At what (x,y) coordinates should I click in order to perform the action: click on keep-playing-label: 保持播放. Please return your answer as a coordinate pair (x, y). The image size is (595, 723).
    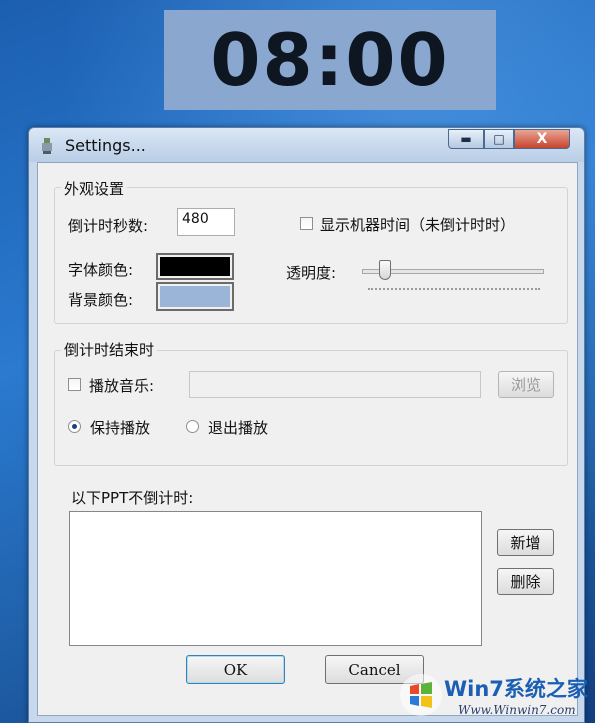
    Looking at the image, I should click on (120, 428).